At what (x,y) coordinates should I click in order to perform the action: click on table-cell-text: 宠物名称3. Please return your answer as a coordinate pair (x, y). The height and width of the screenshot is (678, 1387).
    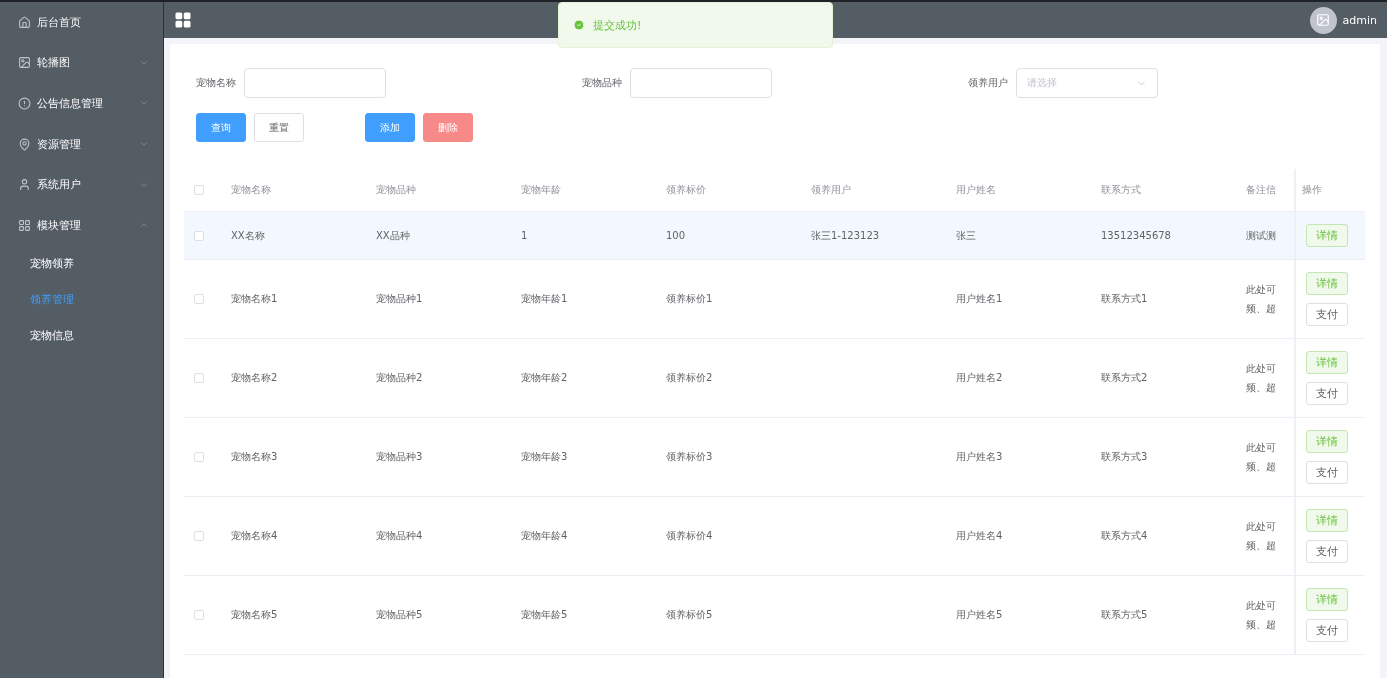
    Looking at the image, I should click on (254, 457).